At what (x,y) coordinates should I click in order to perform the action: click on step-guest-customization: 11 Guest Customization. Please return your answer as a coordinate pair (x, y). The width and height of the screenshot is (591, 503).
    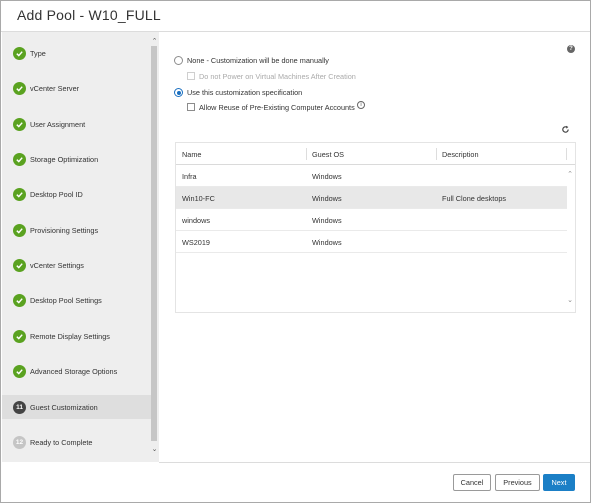
    Looking at the image, I should click on (77, 407).